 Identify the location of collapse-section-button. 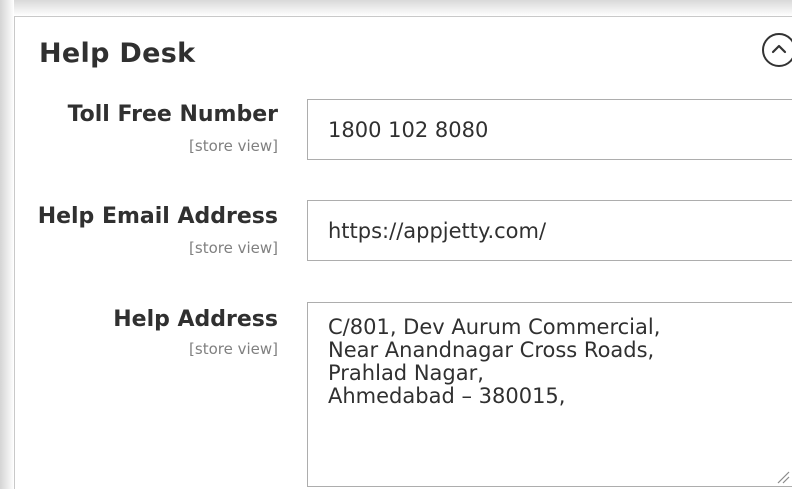
(777, 50).